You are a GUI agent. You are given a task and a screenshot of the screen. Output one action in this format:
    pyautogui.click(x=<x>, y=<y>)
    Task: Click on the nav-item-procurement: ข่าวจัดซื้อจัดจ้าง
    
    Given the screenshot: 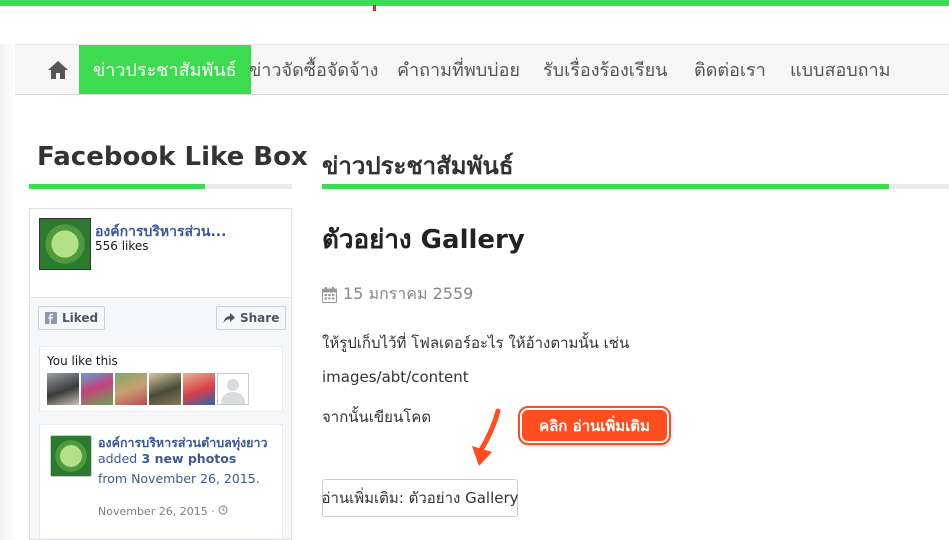 What is the action you would take?
    pyautogui.click(x=313, y=69)
    